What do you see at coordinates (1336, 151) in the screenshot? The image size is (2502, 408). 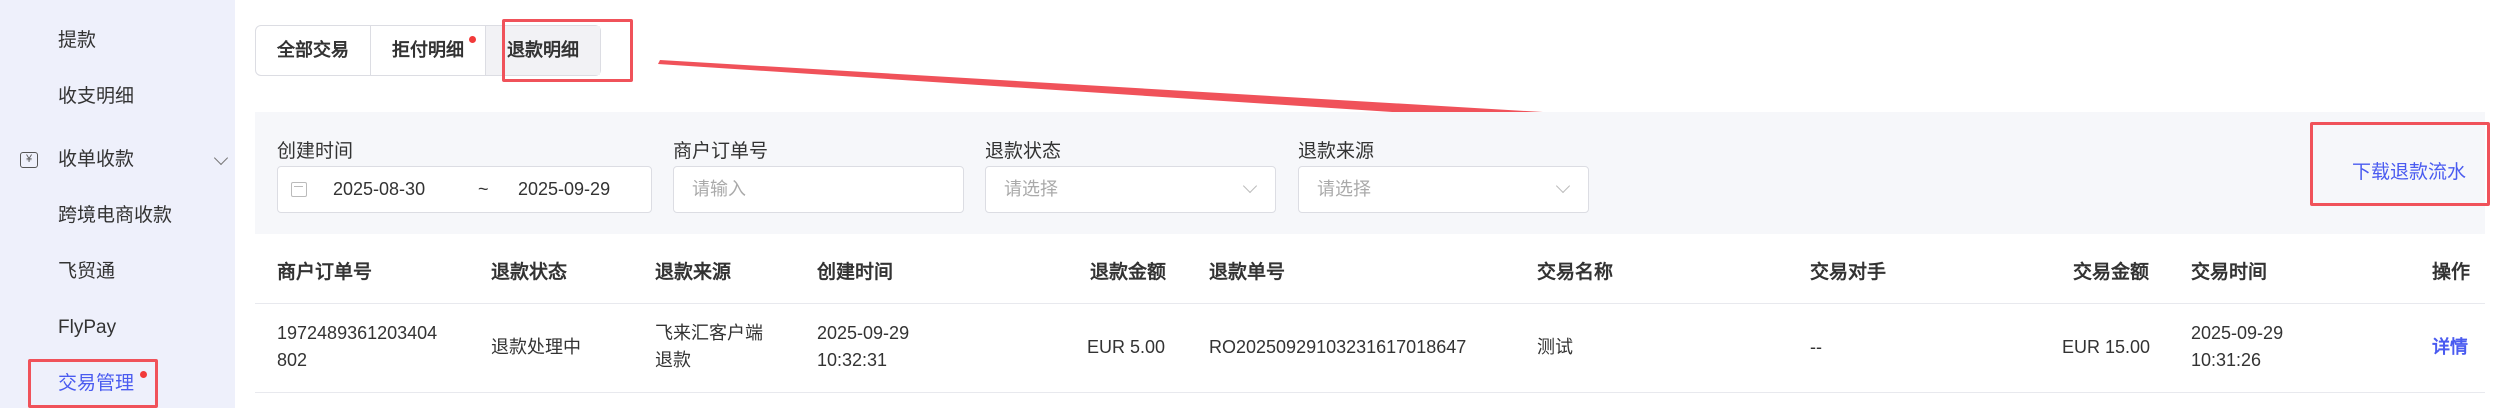 I see `refund-source-label: 退款来源` at bounding box center [1336, 151].